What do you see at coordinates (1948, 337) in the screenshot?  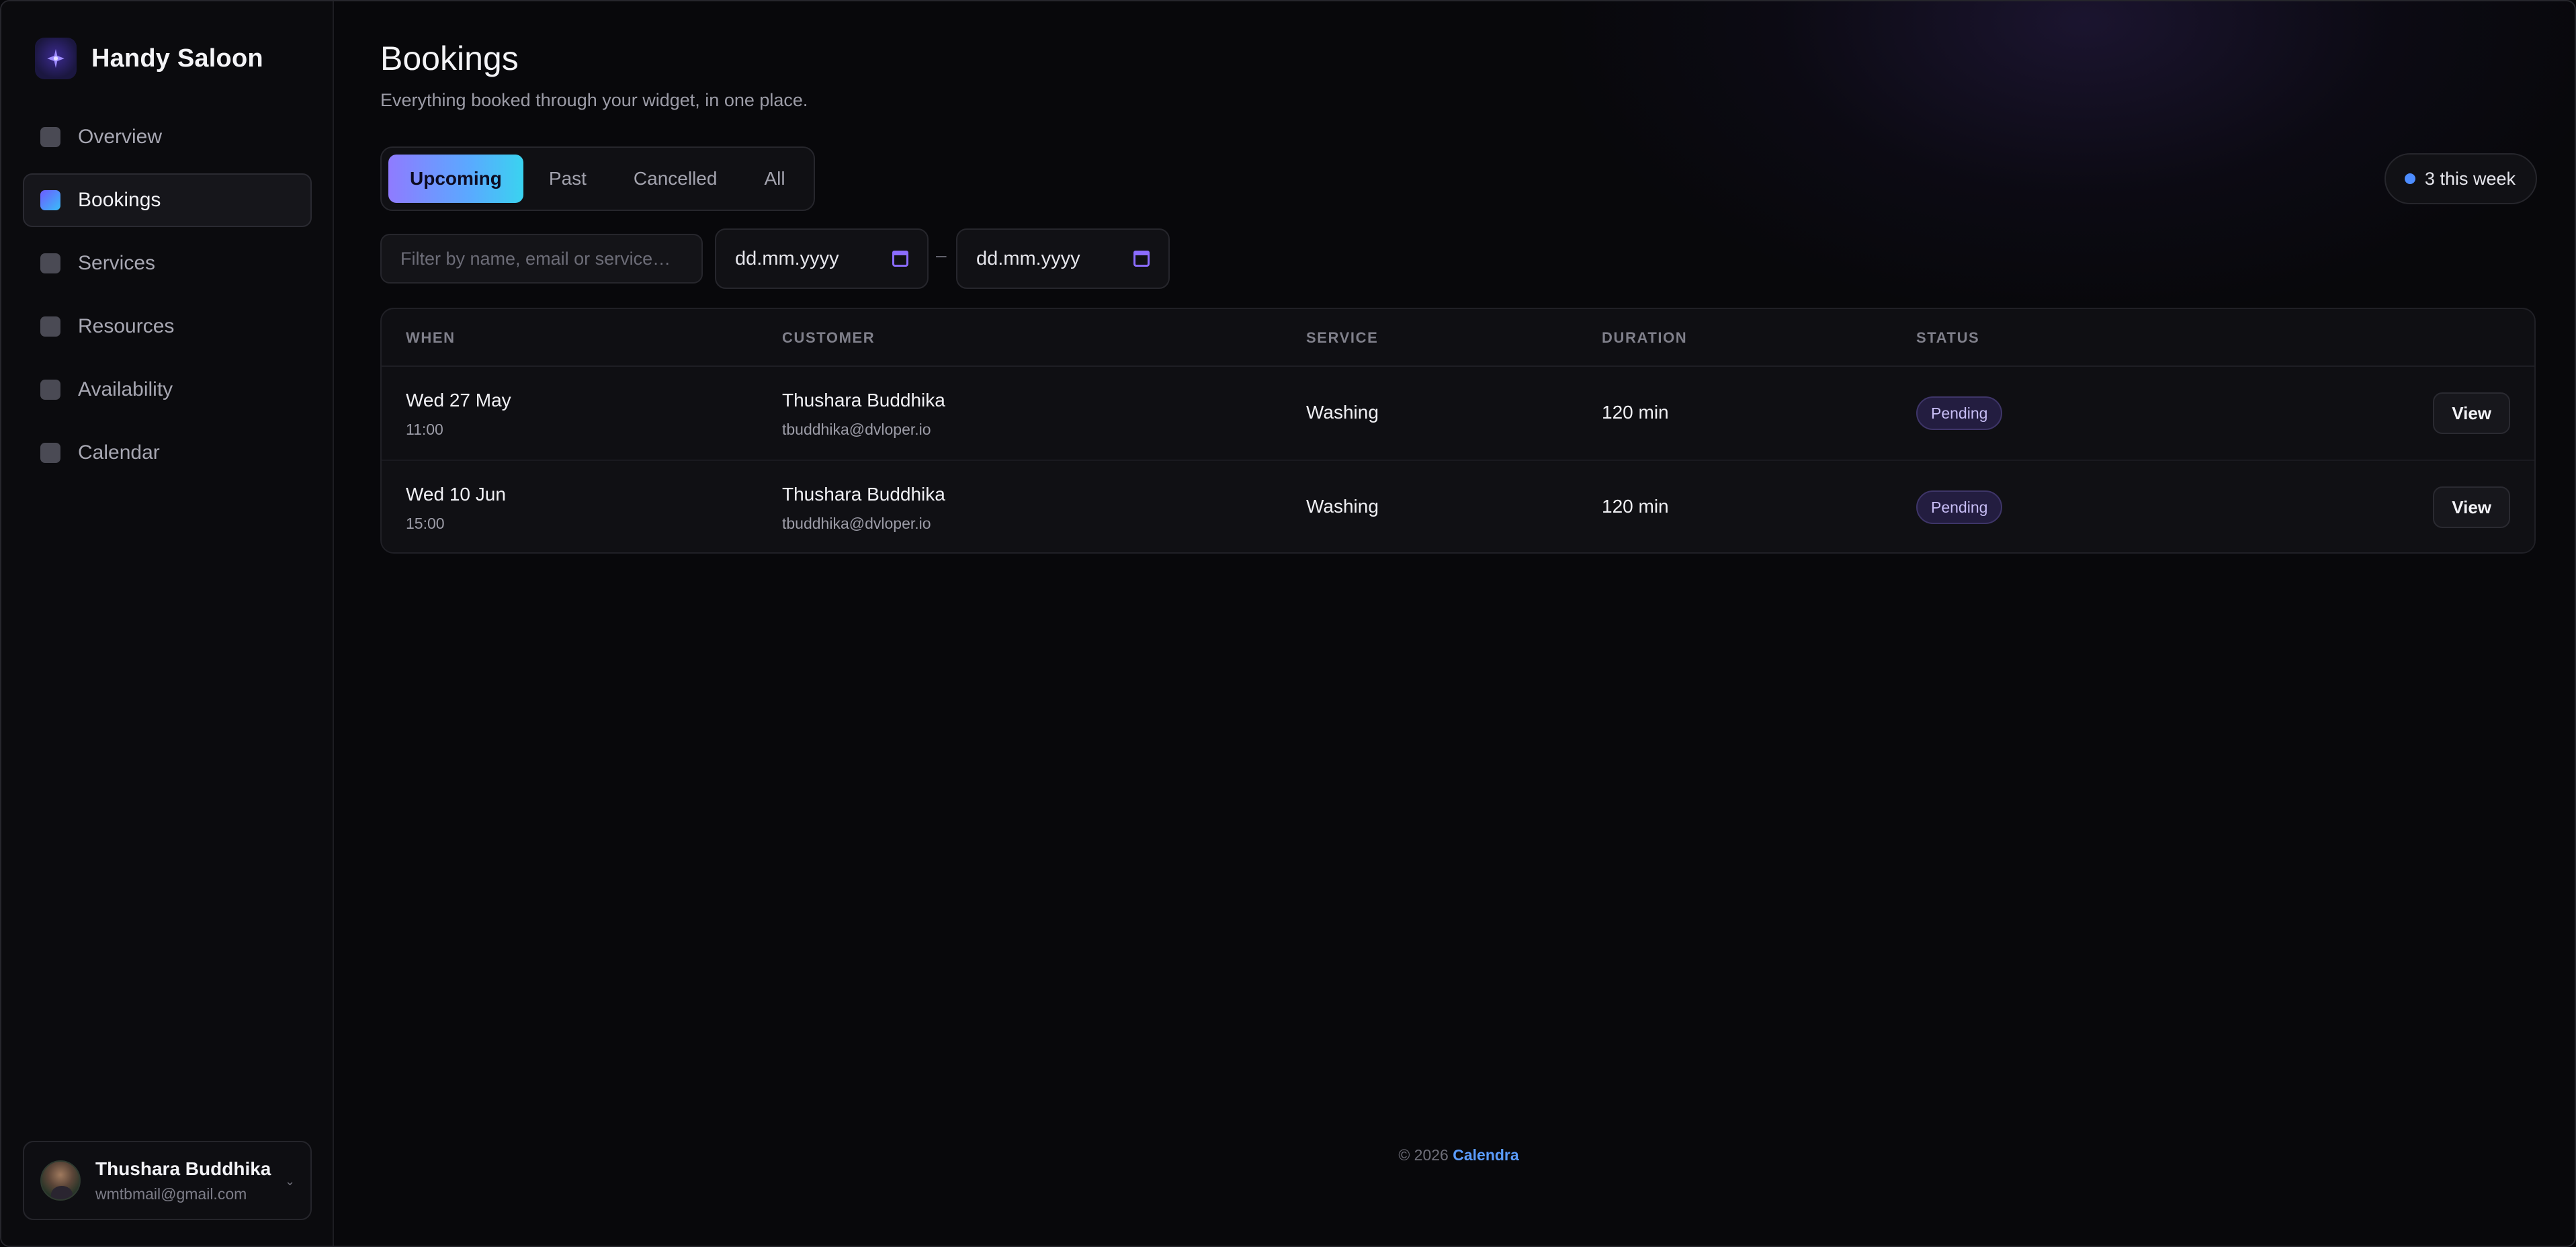 I see `header-status: STATUS` at bounding box center [1948, 337].